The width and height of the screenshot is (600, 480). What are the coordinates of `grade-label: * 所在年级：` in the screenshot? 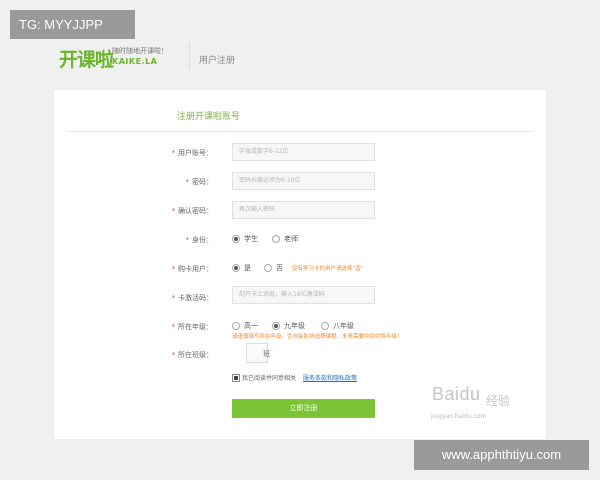 It's located at (138, 327).